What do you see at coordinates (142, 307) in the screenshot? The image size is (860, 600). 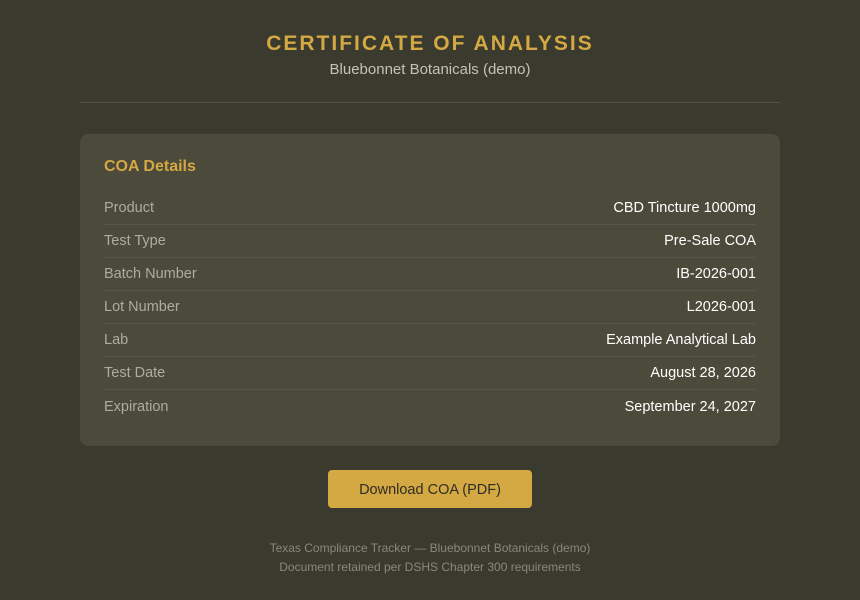 I see `detail-label: Lot Number` at bounding box center [142, 307].